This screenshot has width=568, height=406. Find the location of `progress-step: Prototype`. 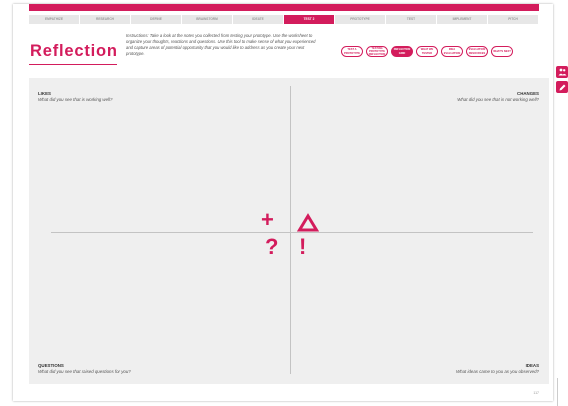

progress-step: Prototype is located at coordinates (360, 19).